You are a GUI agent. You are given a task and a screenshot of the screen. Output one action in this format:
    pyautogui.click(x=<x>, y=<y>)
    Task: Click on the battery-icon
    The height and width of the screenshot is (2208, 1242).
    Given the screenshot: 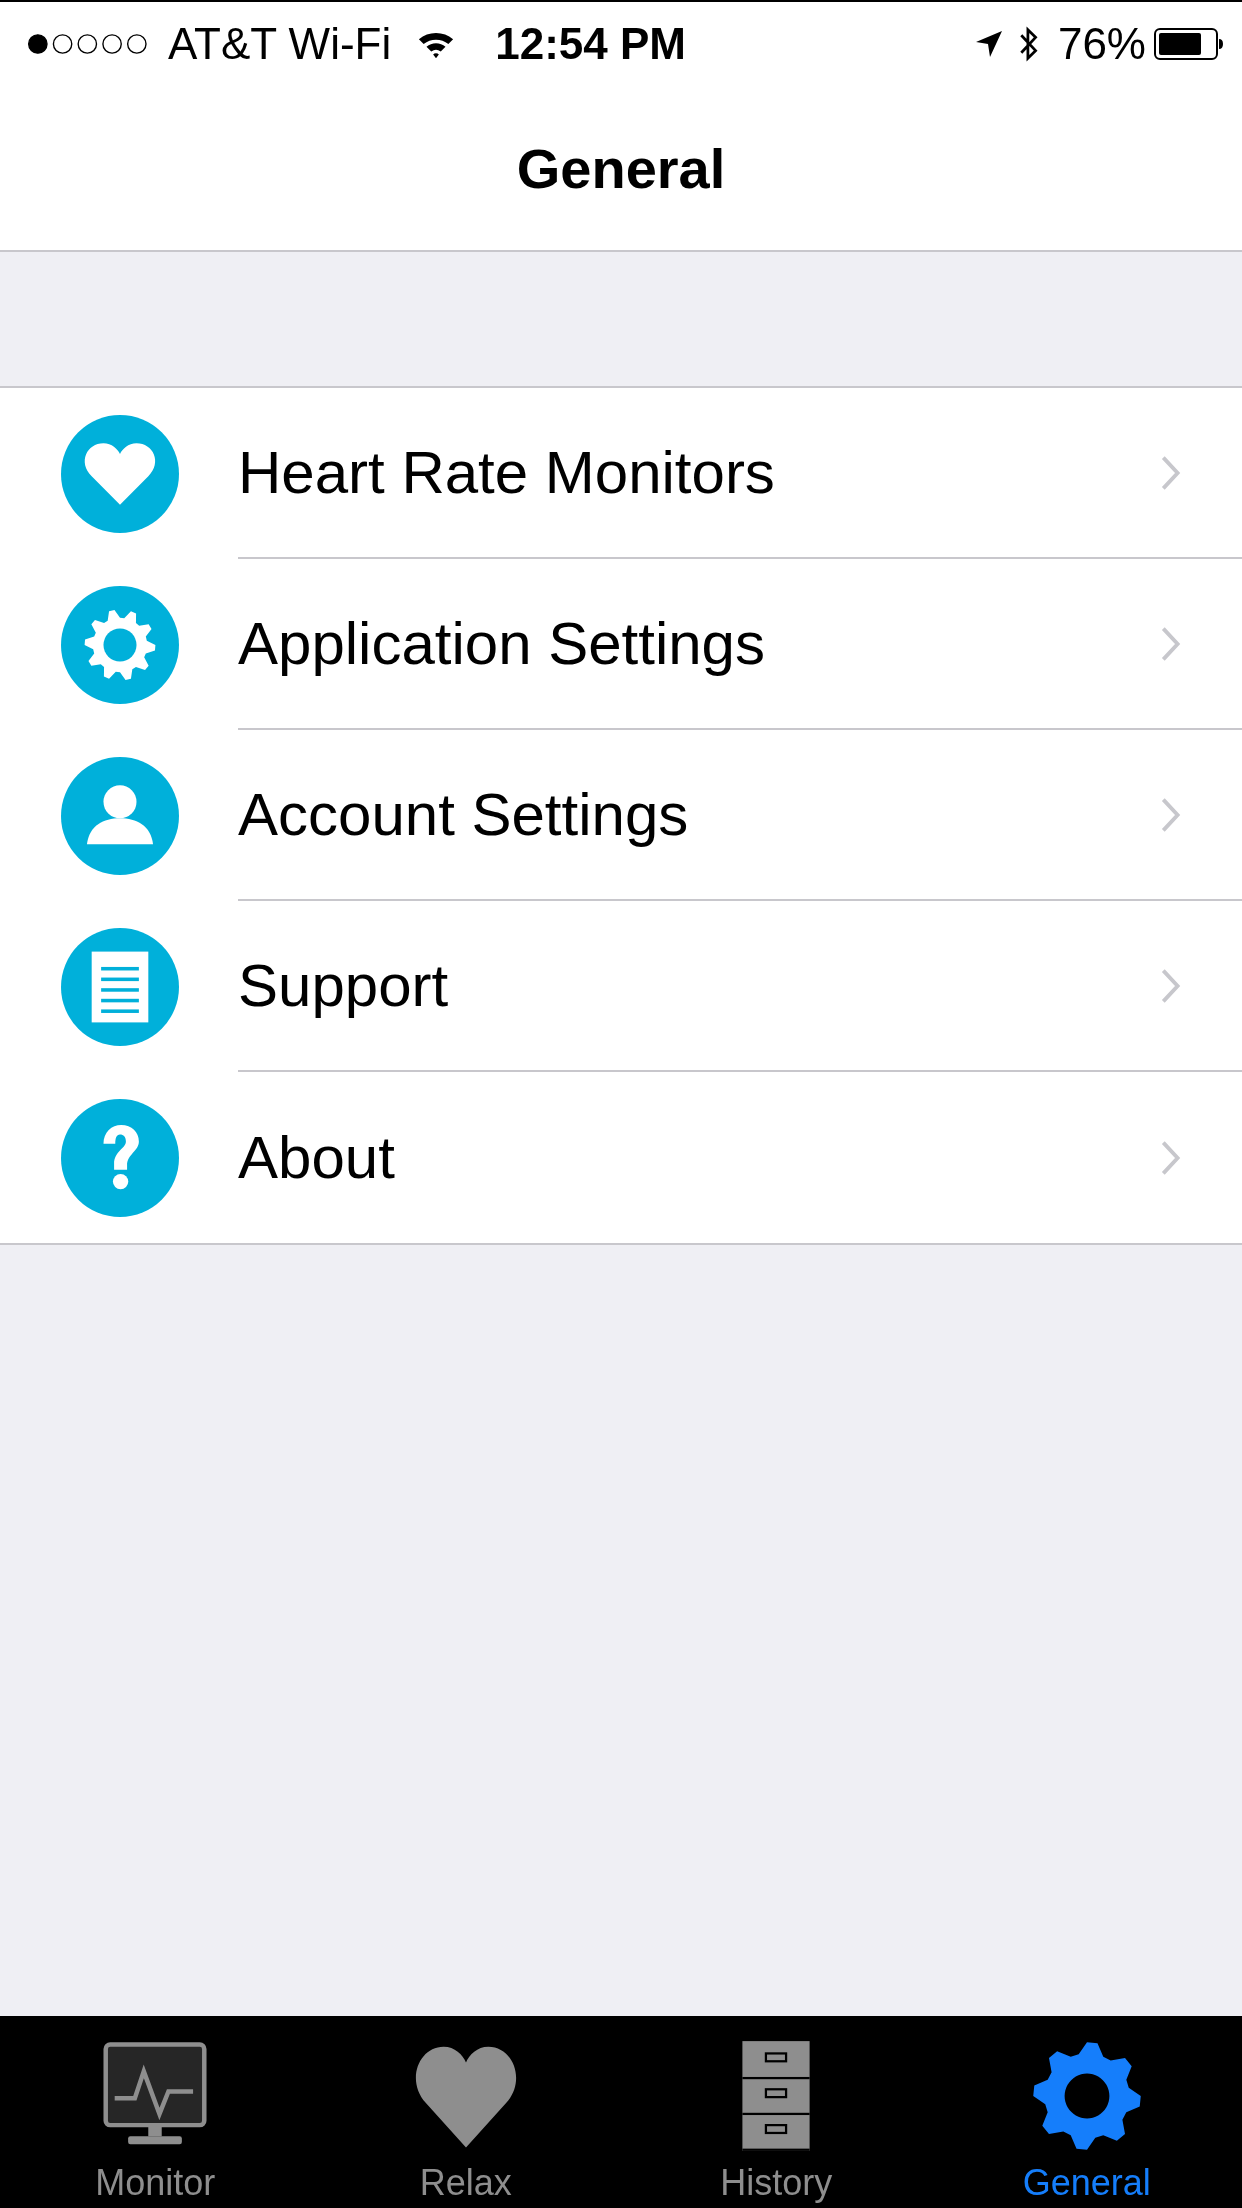 What is the action you would take?
    pyautogui.click(x=1189, y=44)
    